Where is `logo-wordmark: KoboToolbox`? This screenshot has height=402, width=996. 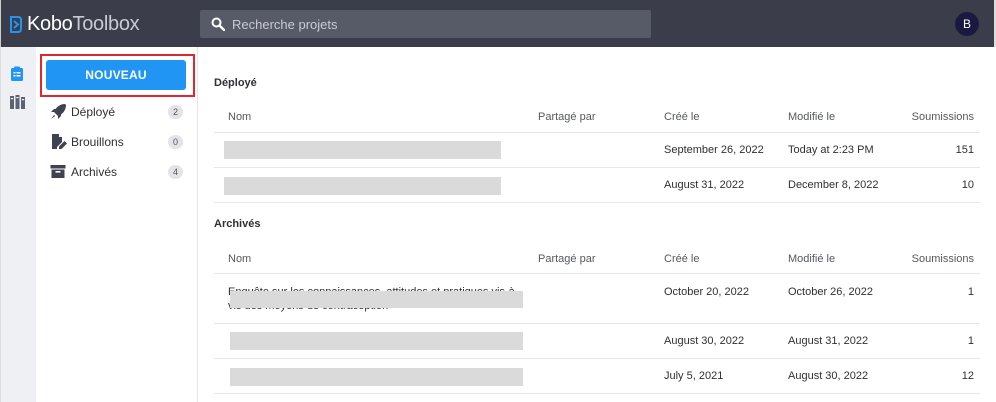 logo-wordmark: KoboToolbox is located at coordinates (83, 24).